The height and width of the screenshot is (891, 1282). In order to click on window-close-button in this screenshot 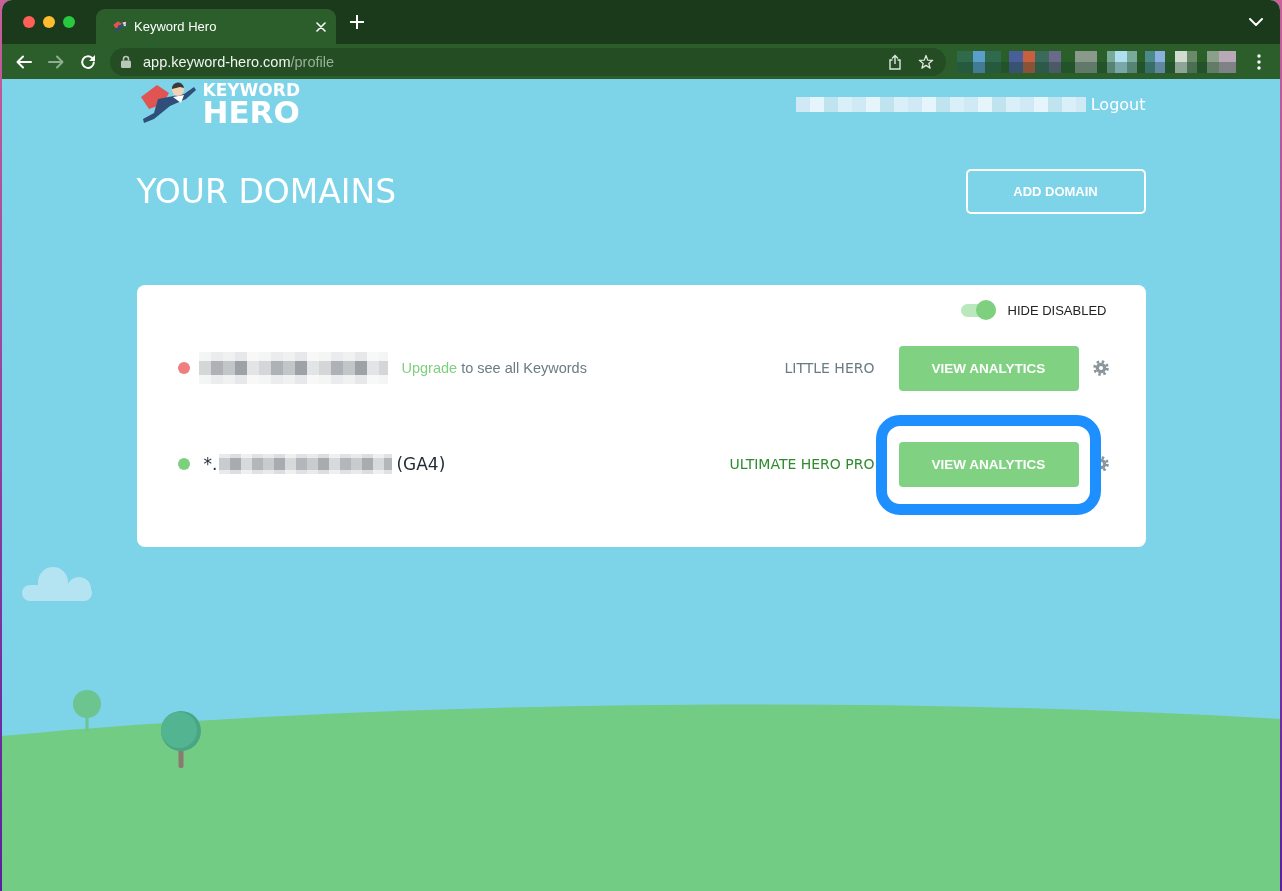, I will do `click(29, 22)`.